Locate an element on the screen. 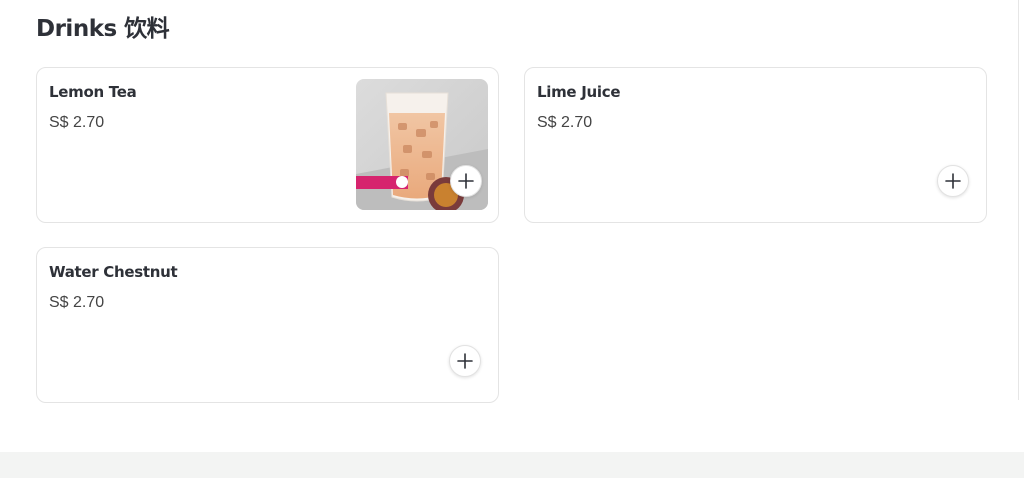 The height and width of the screenshot is (478, 1024). section-title: Drinks 饮料 is located at coordinates (103, 29).